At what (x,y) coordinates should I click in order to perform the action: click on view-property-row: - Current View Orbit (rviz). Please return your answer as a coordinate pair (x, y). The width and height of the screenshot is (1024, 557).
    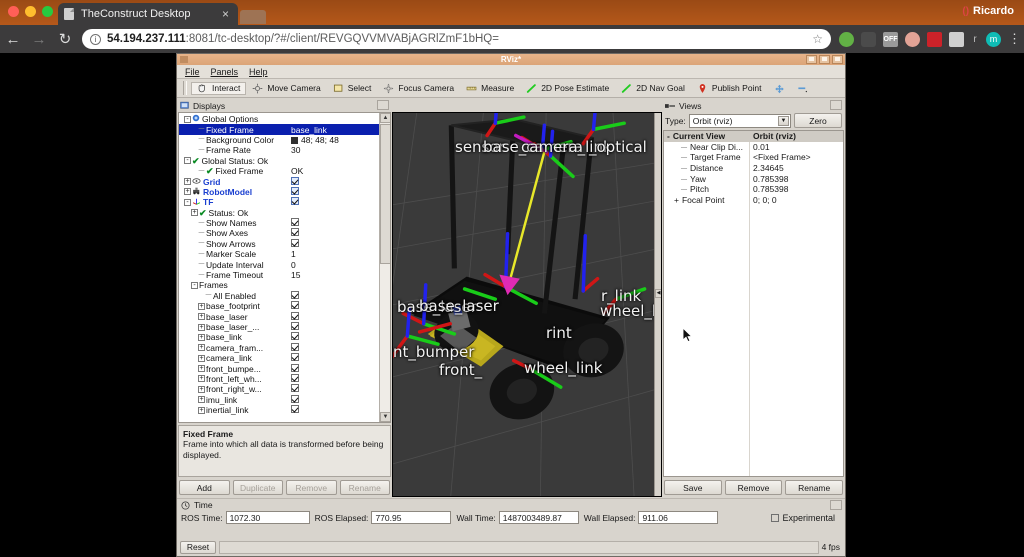
    Looking at the image, I should click on (753, 136).